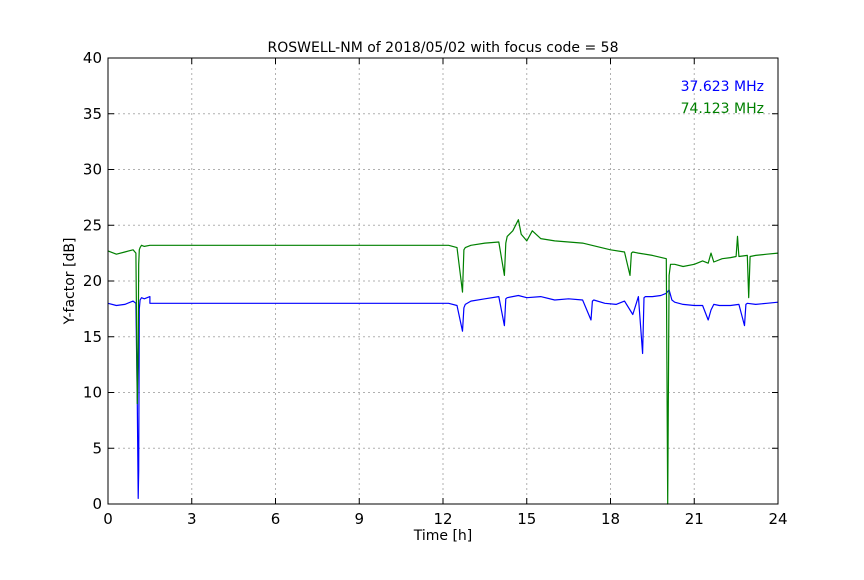  Describe the element at coordinates (722, 87) in the screenshot. I see `legend-label-37-623-mhz: 37.623 MHz` at that location.